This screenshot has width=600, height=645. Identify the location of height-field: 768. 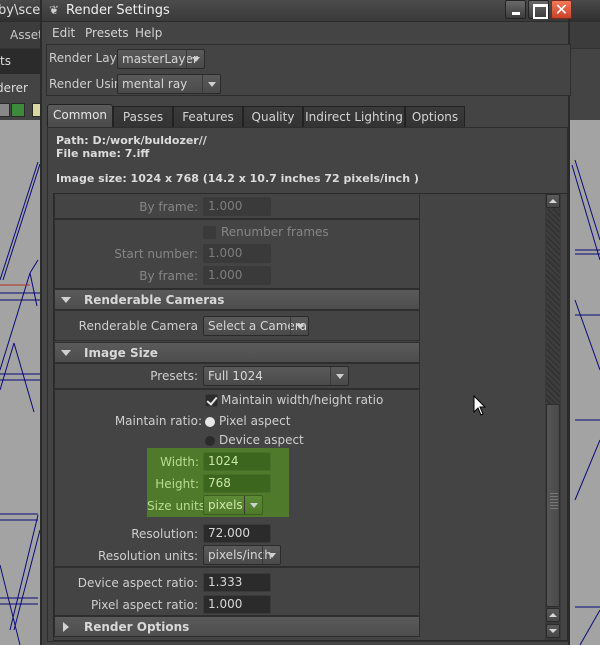
(237, 483).